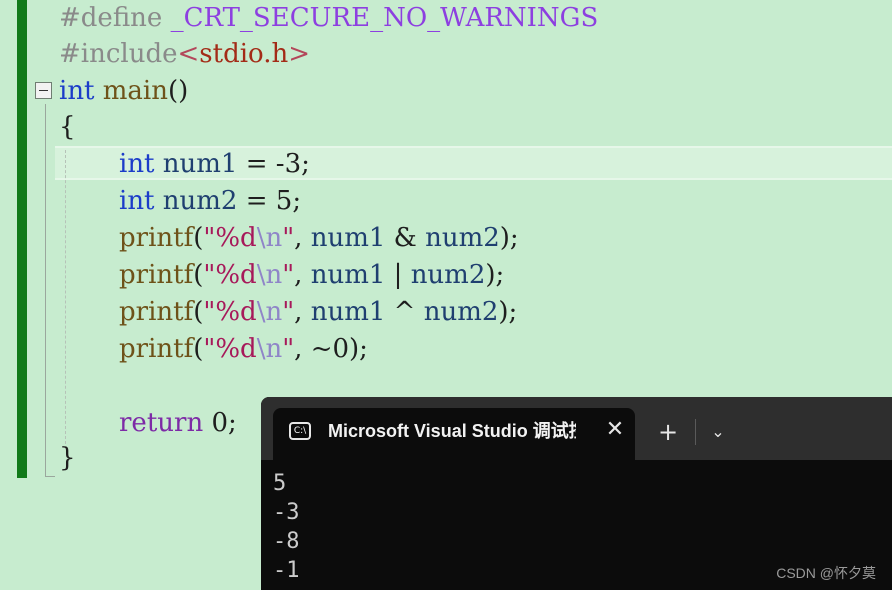 This screenshot has width=892, height=590. I want to click on code-line-close-brace: }, so click(67, 458).